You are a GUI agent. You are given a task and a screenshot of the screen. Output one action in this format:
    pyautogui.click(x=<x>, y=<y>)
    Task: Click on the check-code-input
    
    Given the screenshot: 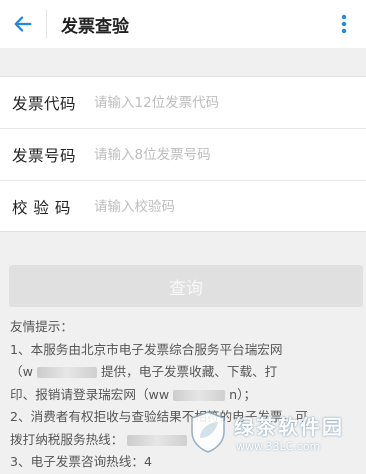 What is the action you would take?
    pyautogui.click(x=209, y=206)
    